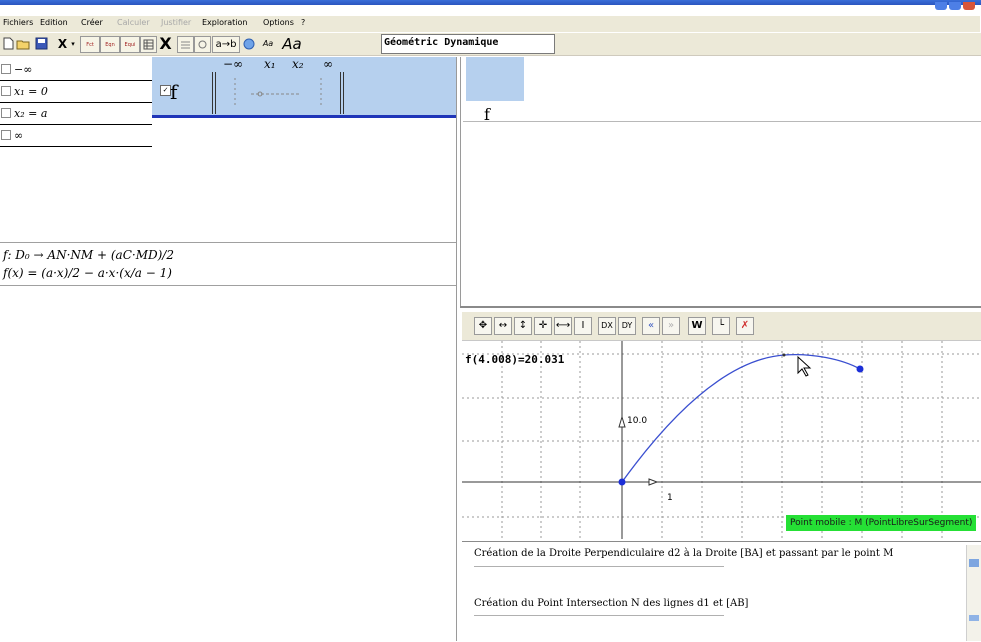  What do you see at coordinates (31, 91) in the screenshot?
I see `variable-label: x₁ = 0` at bounding box center [31, 91].